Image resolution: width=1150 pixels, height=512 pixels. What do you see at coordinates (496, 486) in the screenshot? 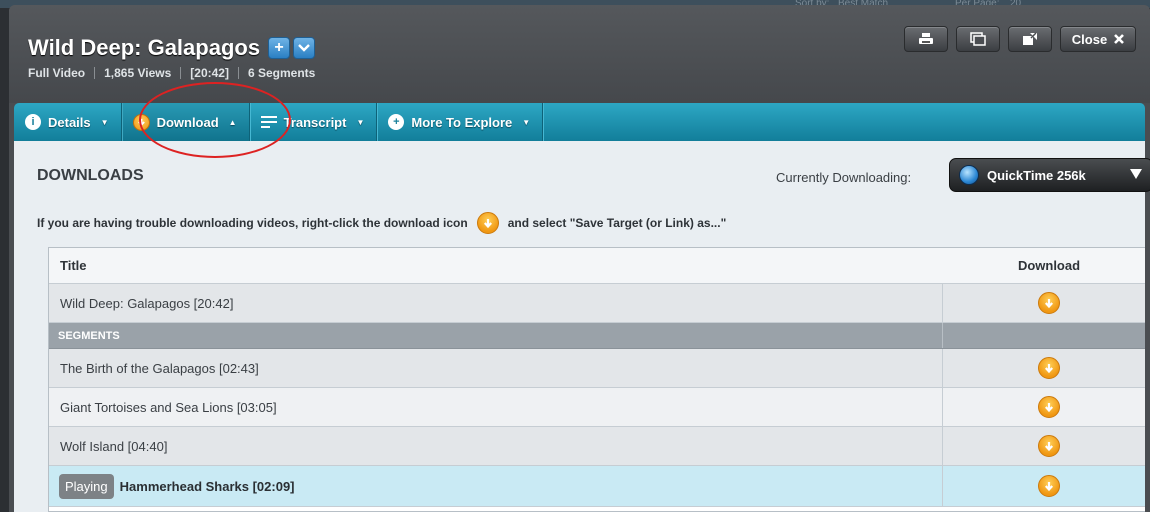
I see `row-title-cell: Playing Hammerhead Sharks [02:09]` at bounding box center [496, 486].